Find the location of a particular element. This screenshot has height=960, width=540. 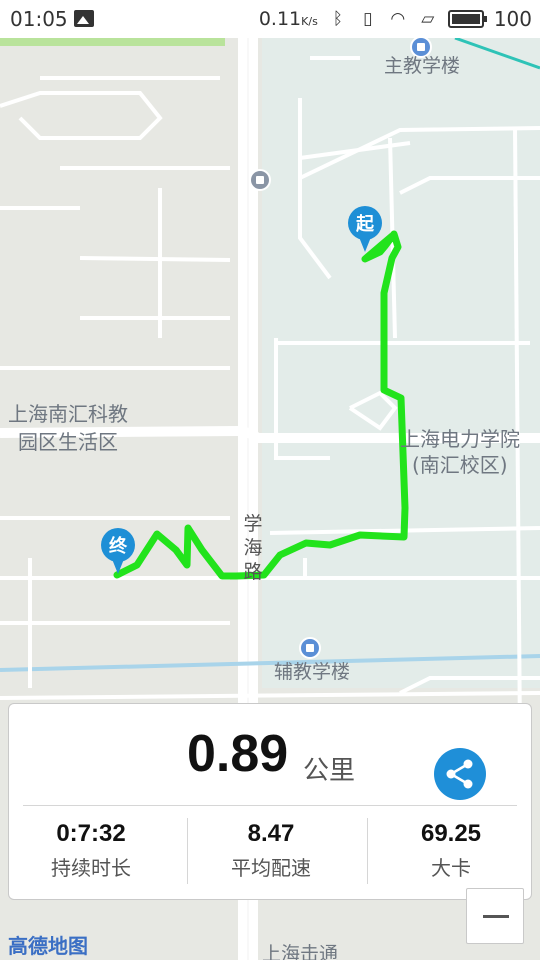

distance-value: 0.89 is located at coordinates (238, 754).